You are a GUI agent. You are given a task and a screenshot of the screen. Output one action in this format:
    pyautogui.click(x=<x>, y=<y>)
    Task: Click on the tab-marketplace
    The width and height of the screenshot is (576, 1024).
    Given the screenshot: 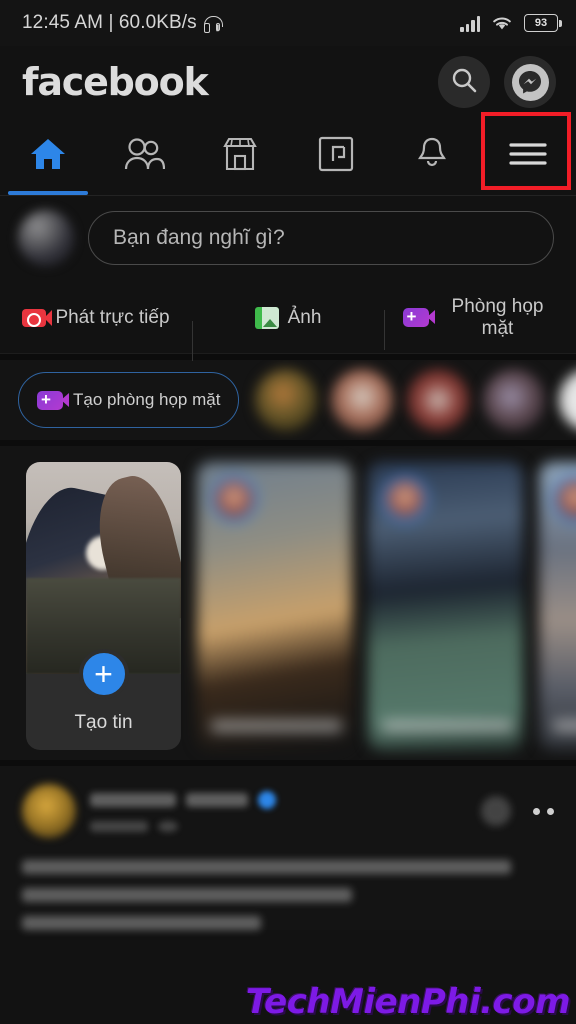 What is the action you would take?
    pyautogui.click(x=240, y=156)
    